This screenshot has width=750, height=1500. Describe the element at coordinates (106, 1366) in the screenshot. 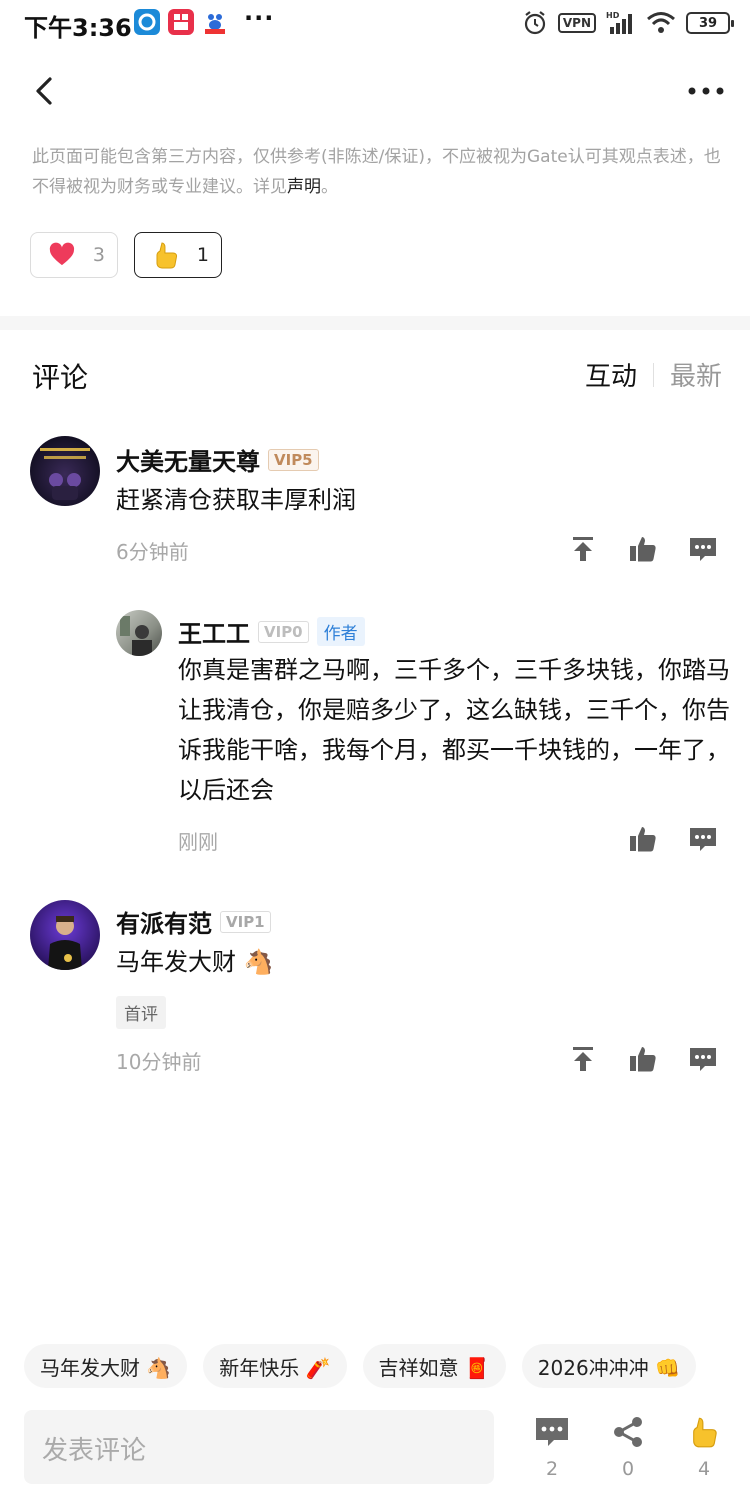

I see `quick-reply-chip: 马年发大财 🐴` at that location.